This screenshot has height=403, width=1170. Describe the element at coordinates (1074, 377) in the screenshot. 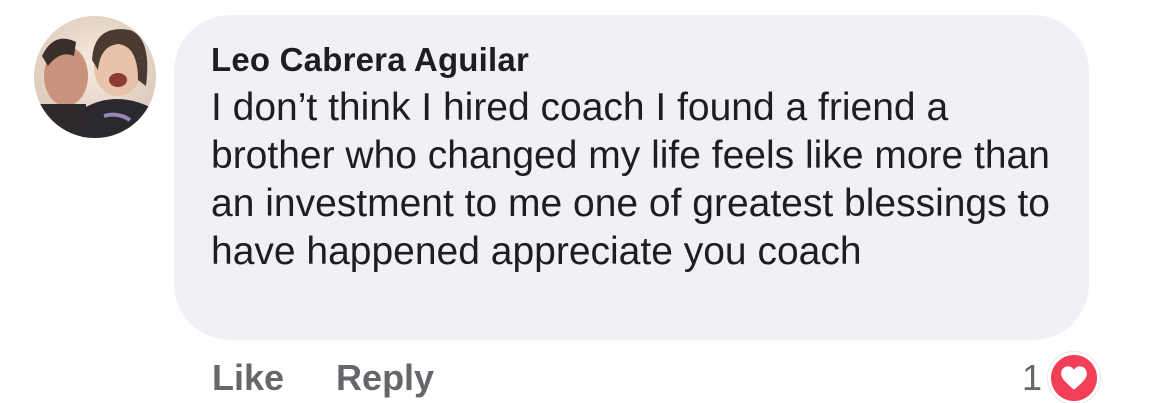

I see `heart-icon` at that location.